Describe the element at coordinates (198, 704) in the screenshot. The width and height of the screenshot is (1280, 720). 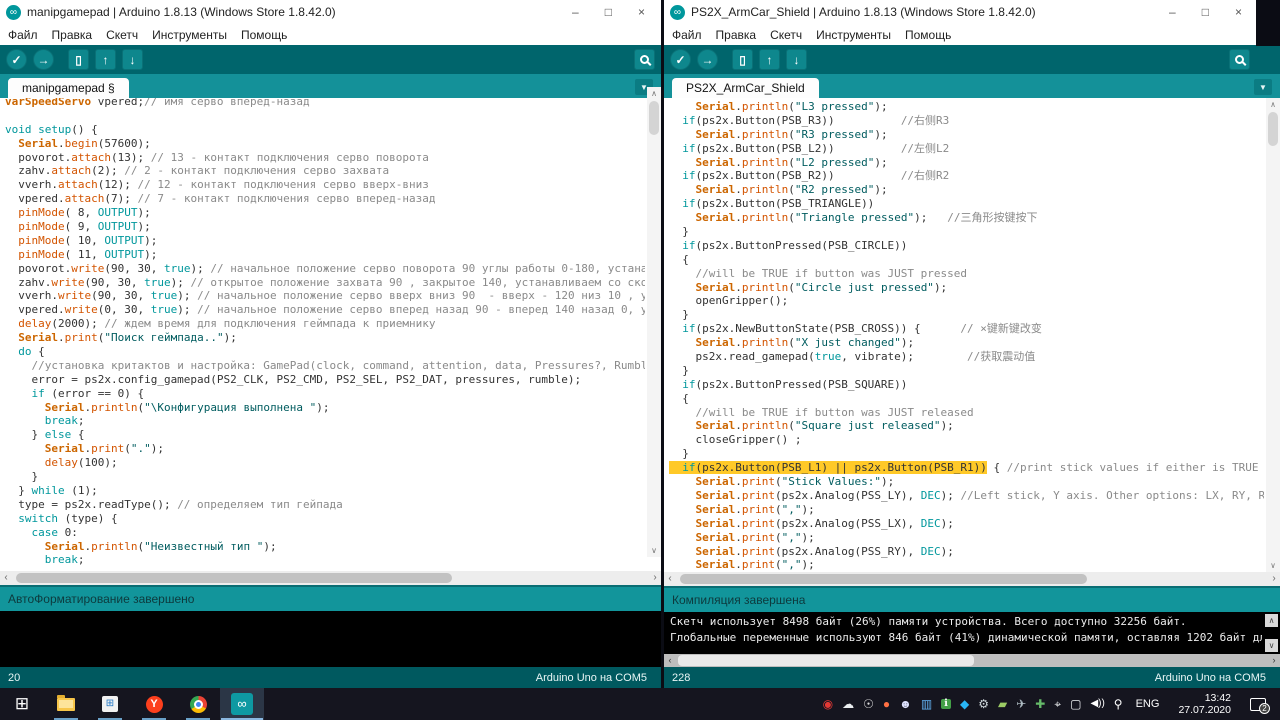
I see `taskbar-app-chrome` at that location.